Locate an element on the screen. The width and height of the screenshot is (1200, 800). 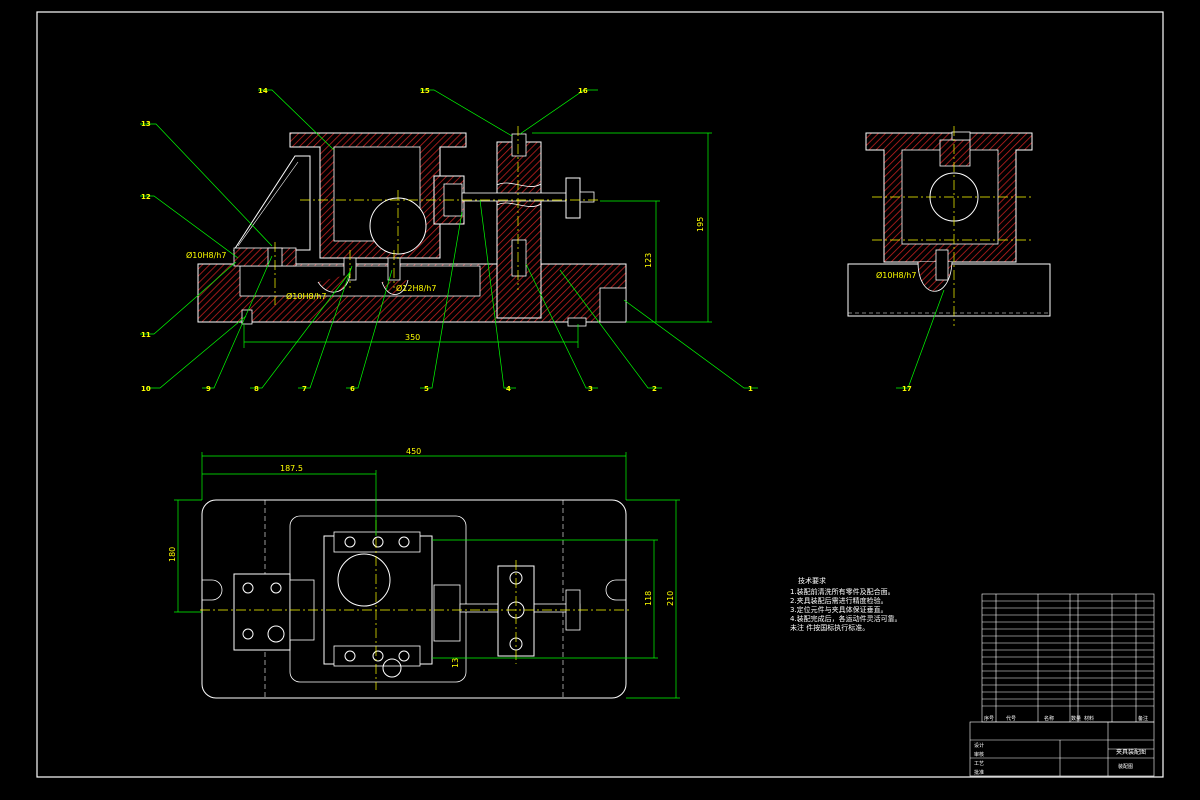
header-code: 代号 is located at coordinates (1011, 718).